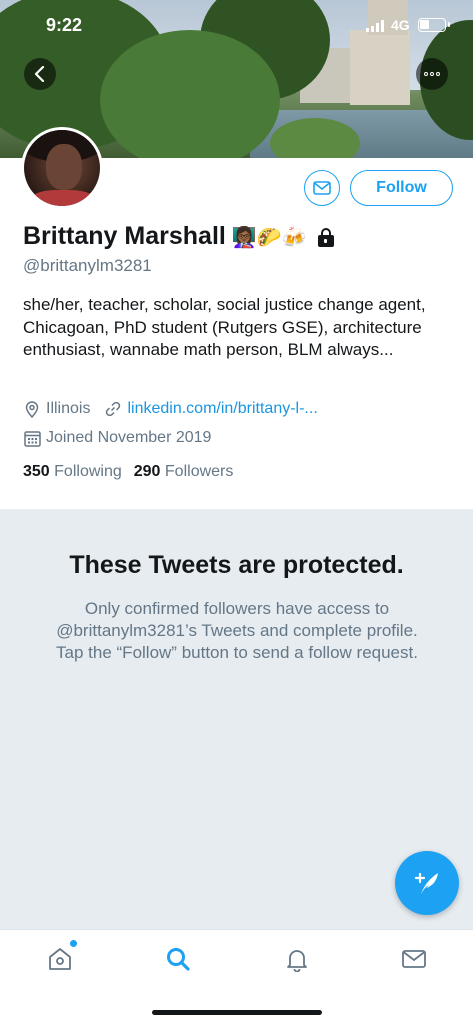 Image resolution: width=473 pixels, height=1024 pixels. I want to click on tab-messages, so click(414, 959).